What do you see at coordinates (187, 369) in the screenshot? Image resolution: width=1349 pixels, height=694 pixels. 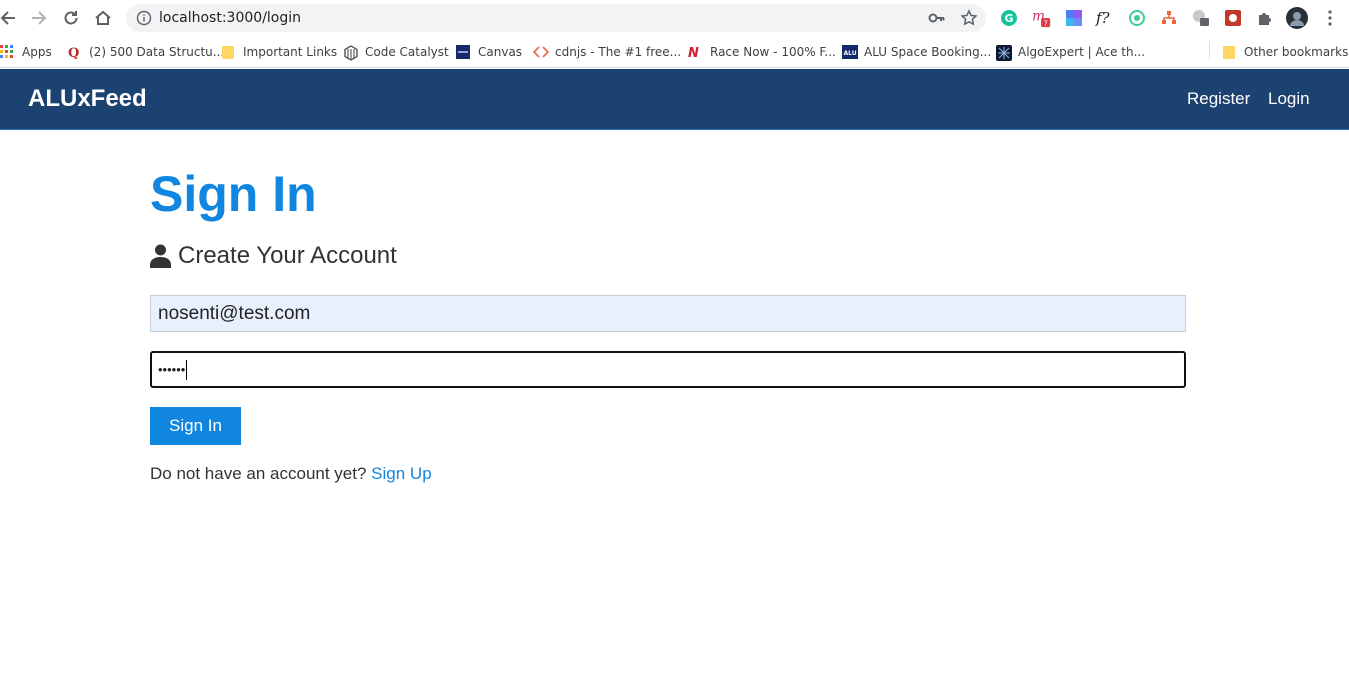 I see `text-caret` at bounding box center [187, 369].